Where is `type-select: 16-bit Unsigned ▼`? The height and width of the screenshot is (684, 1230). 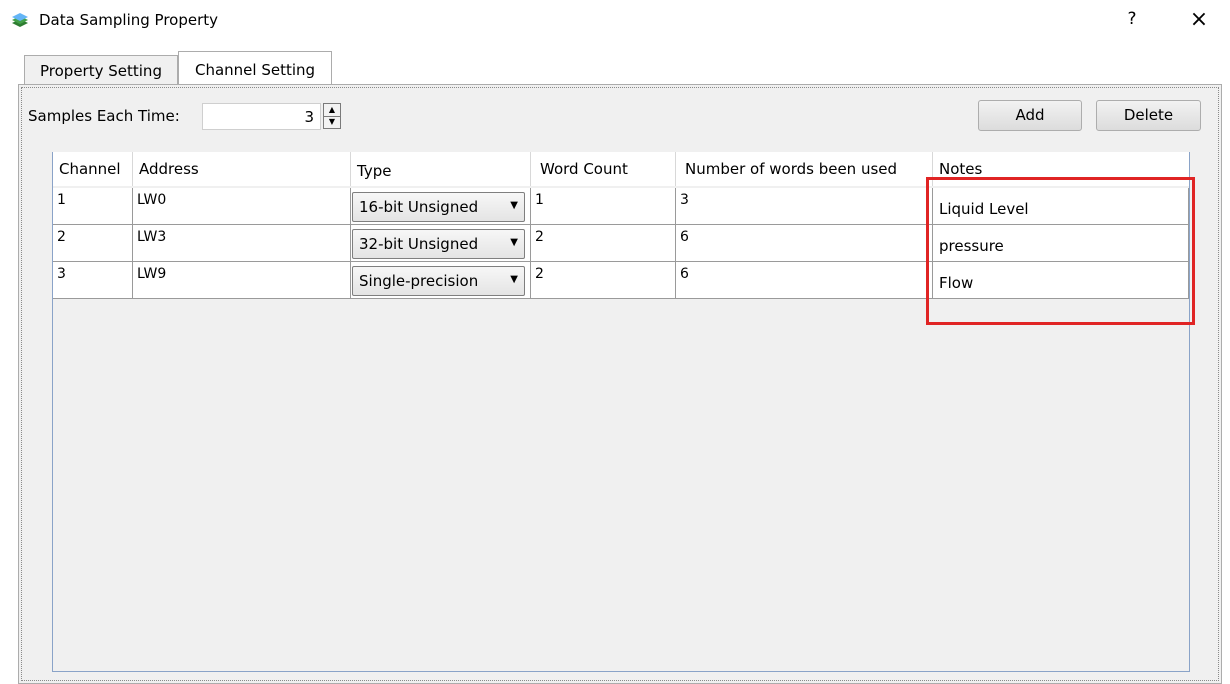
type-select: 16-bit Unsigned ▼ is located at coordinates (438, 207).